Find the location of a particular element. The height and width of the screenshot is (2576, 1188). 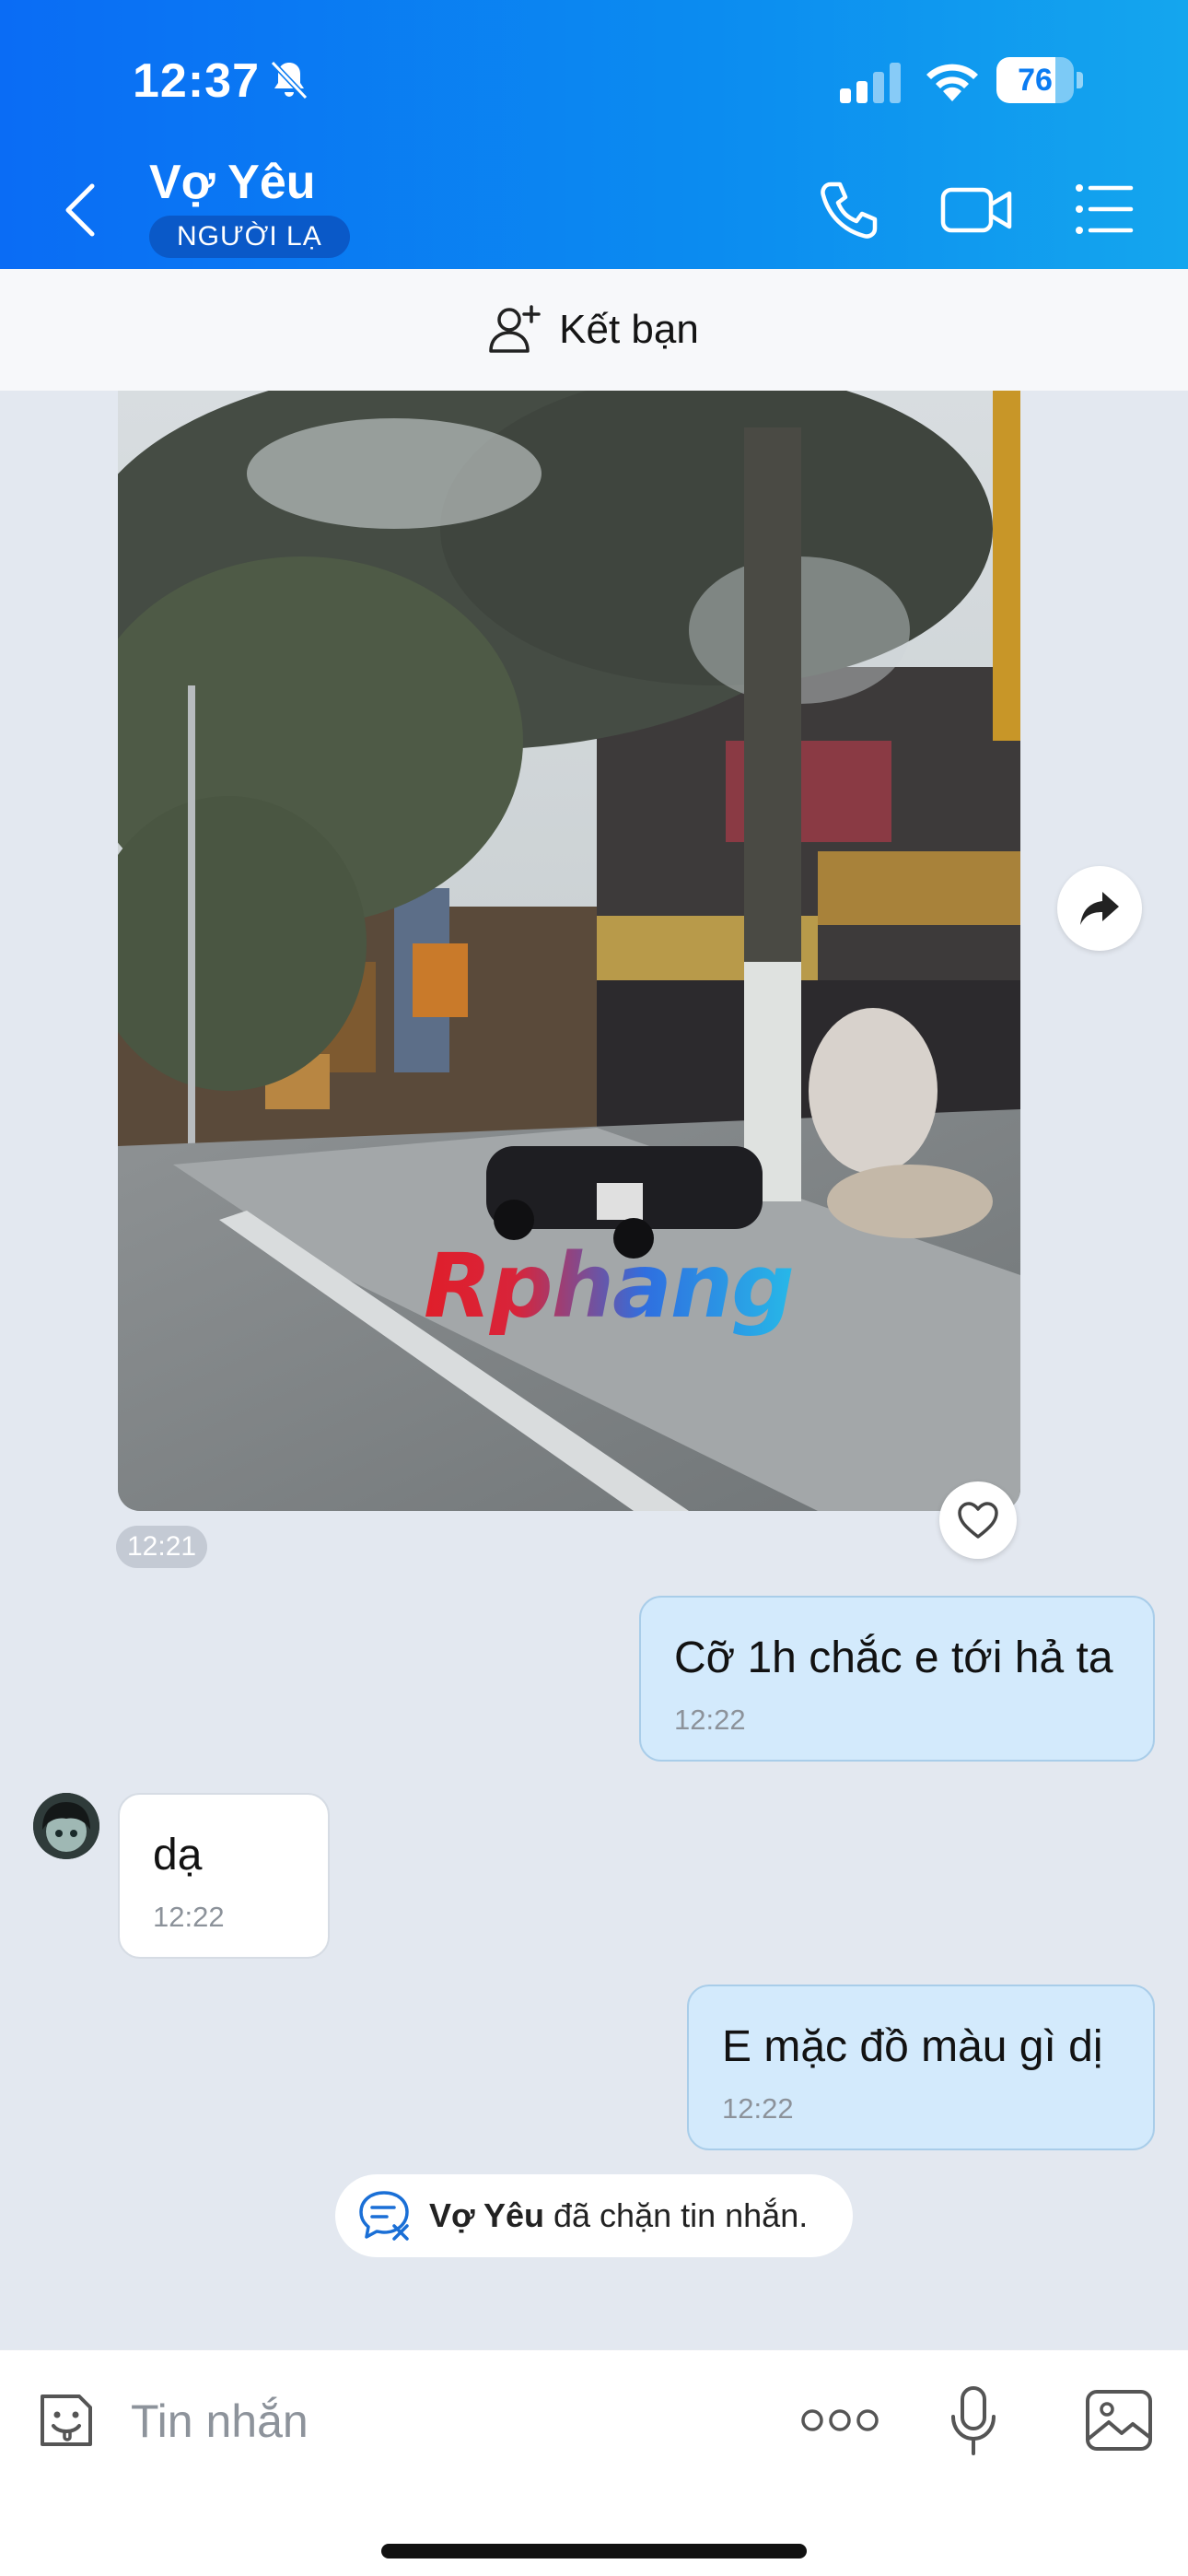

battery-indicator: 76 is located at coordinates (1039, 80).